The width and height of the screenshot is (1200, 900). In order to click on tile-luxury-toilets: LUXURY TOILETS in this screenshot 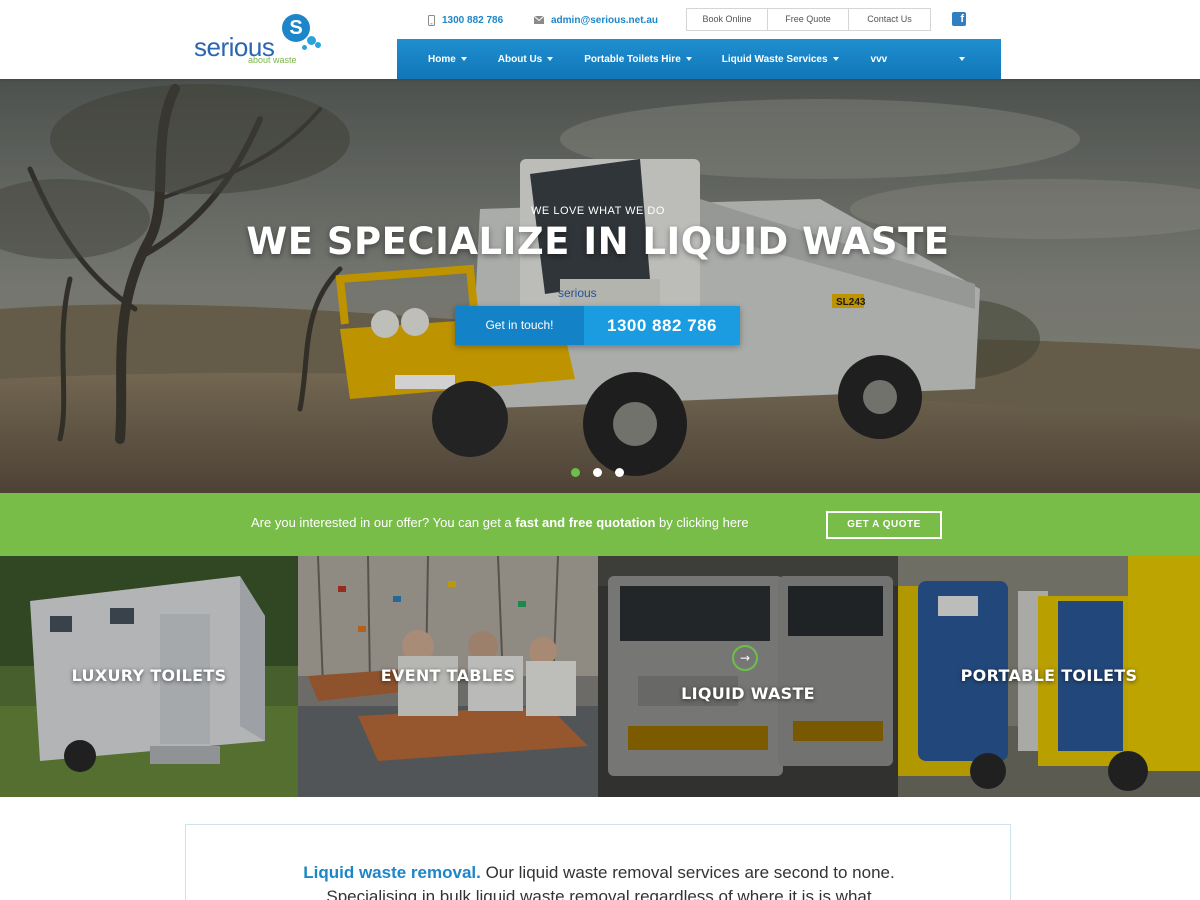, I will do `click(149, 676)`.